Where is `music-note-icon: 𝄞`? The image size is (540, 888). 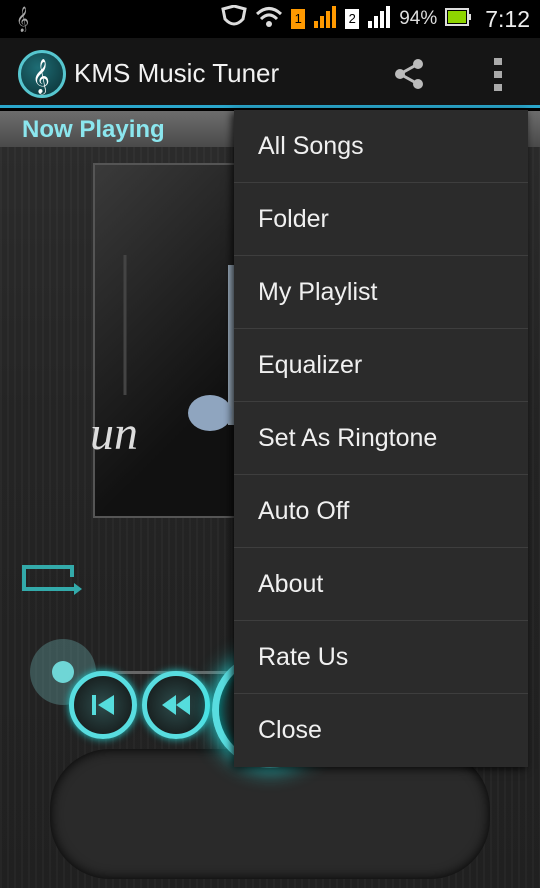
music-note-icon: 𝄞 is located at coordinates (24, 21).